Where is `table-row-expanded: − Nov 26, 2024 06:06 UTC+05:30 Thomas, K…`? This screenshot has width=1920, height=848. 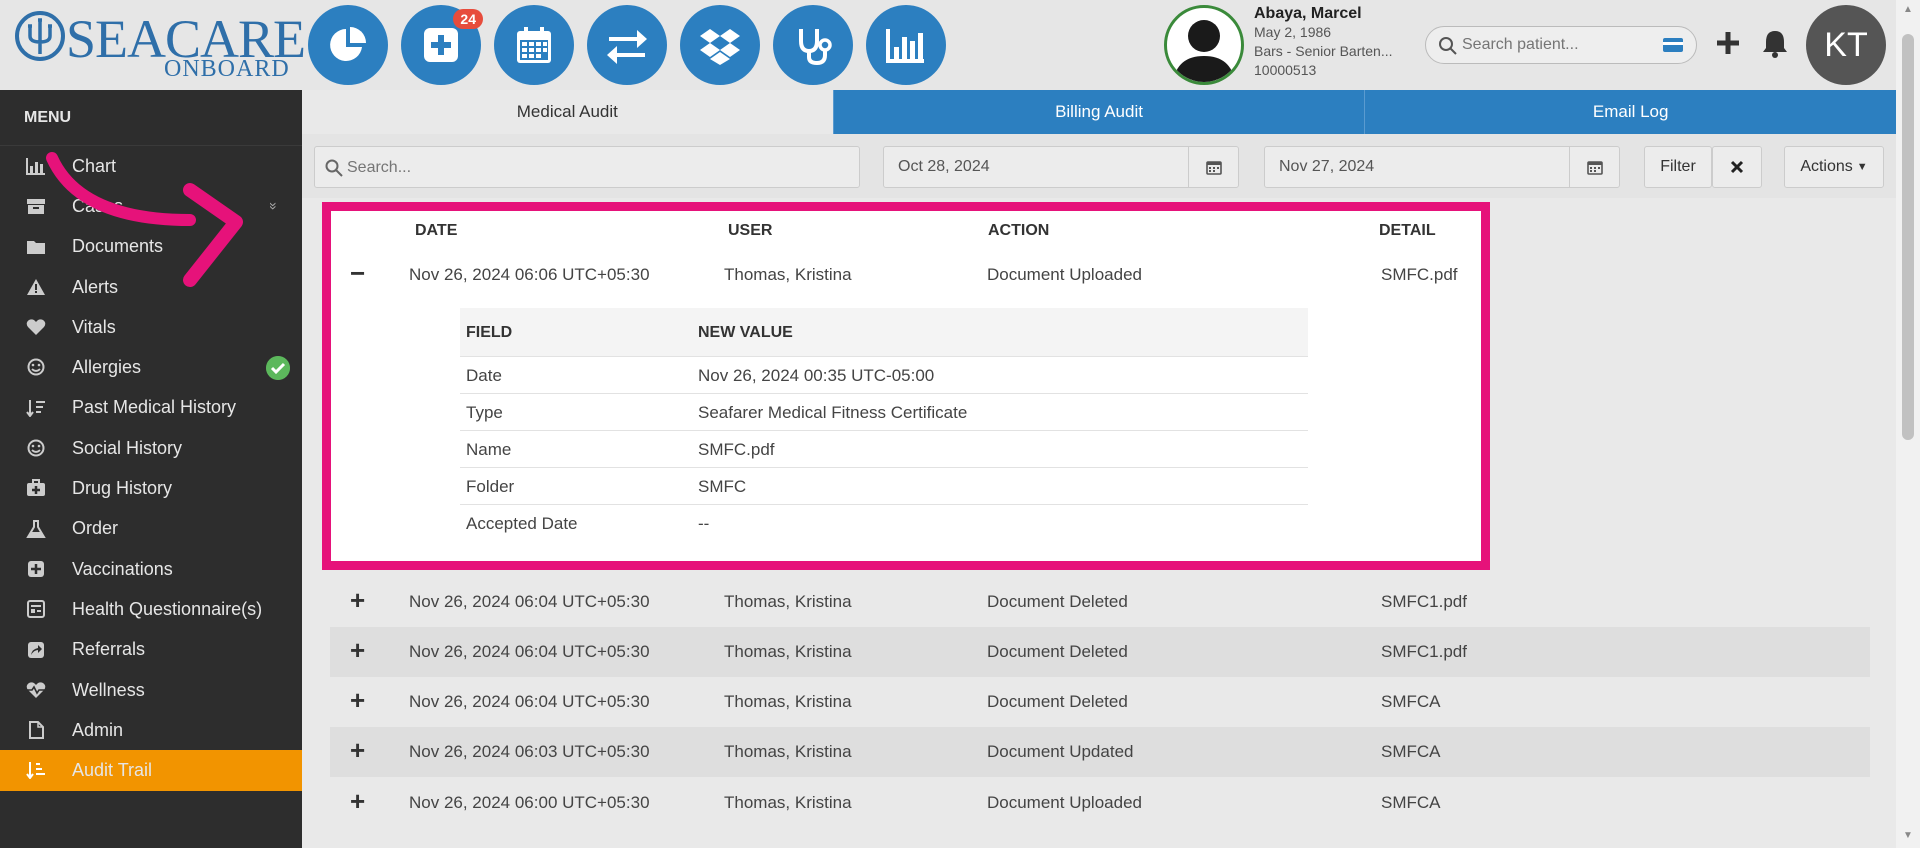 table-row-expanded: − Nov 26, 2024 06:06 UTC+05:30 Thomas, K… is located at coordinates (1100, 275).